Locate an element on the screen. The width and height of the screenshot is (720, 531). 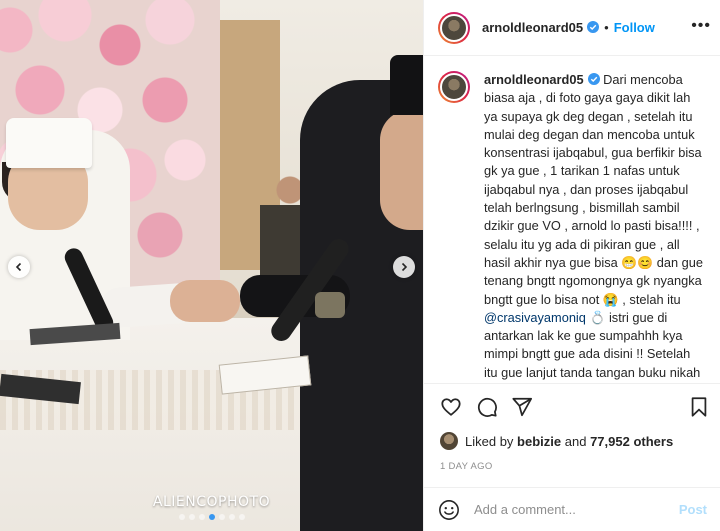
share-button is located at coordinates (522, 407).